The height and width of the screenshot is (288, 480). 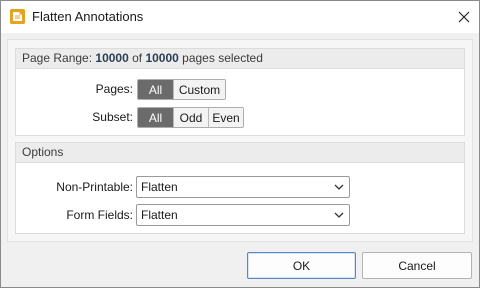 I want to click on non-printable-value: Flatten, so click(x=159, y=187).